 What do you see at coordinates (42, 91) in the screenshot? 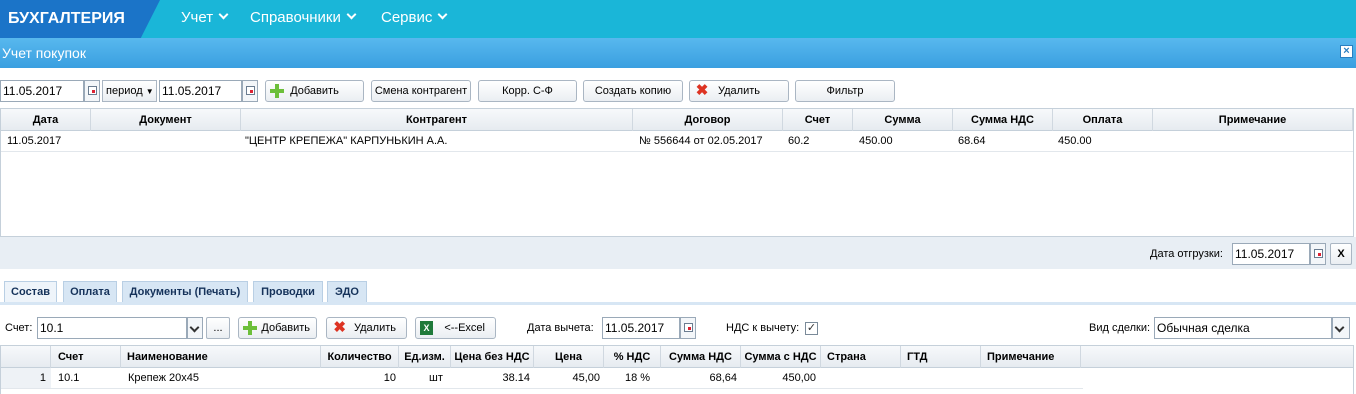
I see `date-from-input: 11.05.2017` at bounding box center [42, 91].